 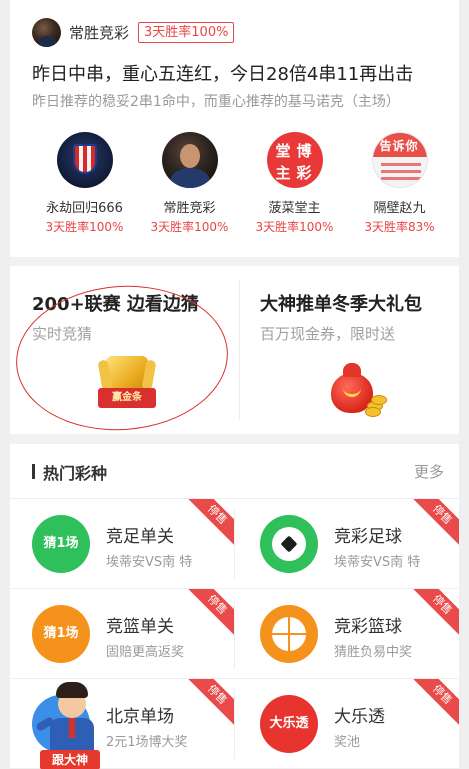 I want to click on lottery-item: 竞彩足球 埃蒂安VS南 特 停售, so click(x=347, y=543).